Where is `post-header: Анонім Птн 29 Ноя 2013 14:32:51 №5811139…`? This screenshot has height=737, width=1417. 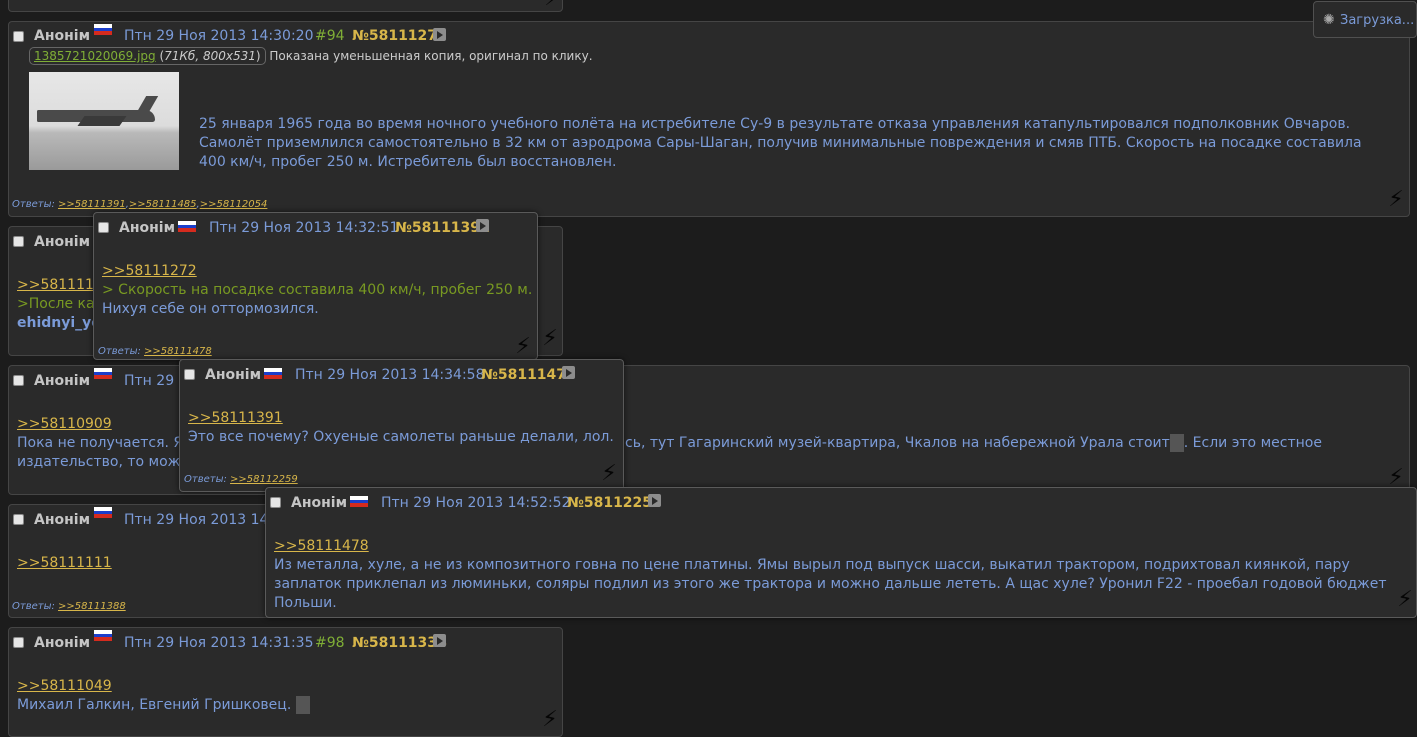 post-header: Анонім Птн 29 Ноя 2013 14:32:51 №5811139… is located at coordinates (315, 227).